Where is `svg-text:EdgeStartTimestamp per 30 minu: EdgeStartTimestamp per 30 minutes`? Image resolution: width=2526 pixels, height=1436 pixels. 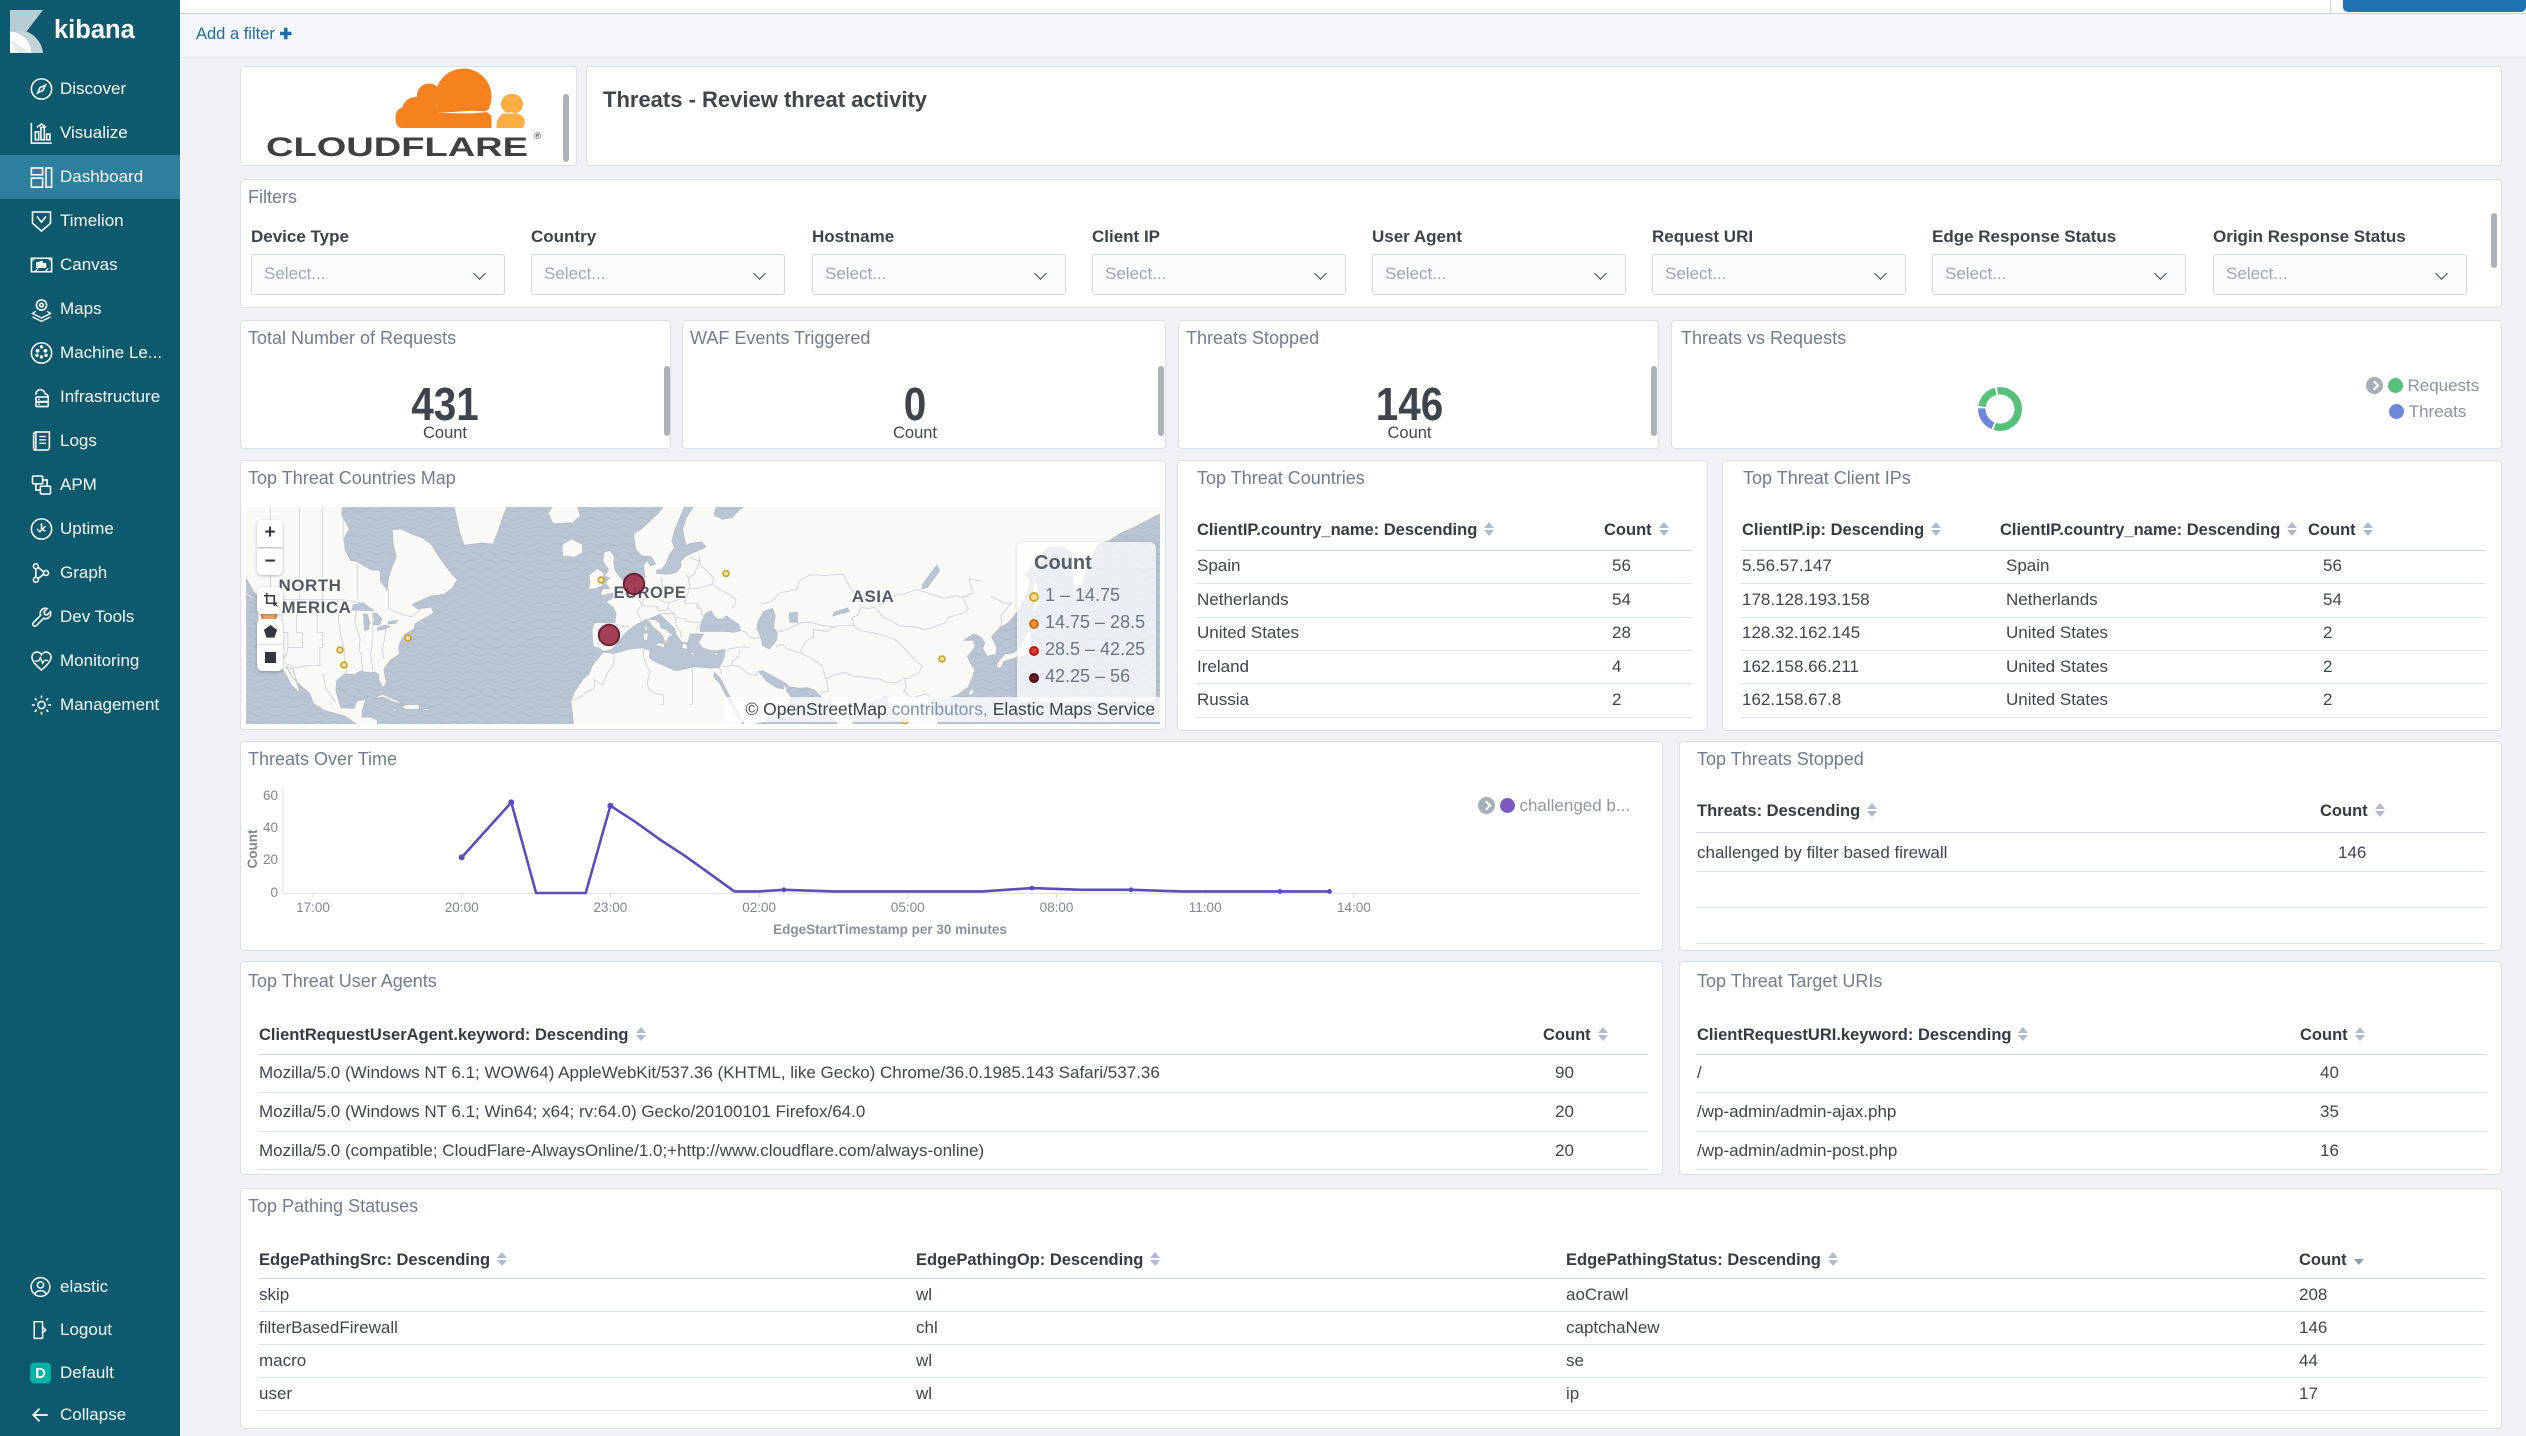 svg-text:EdgeStartTimestamp per 30 minu: EdgeStartTimestamp per 30 minutes is located at coordinates (890, 929).